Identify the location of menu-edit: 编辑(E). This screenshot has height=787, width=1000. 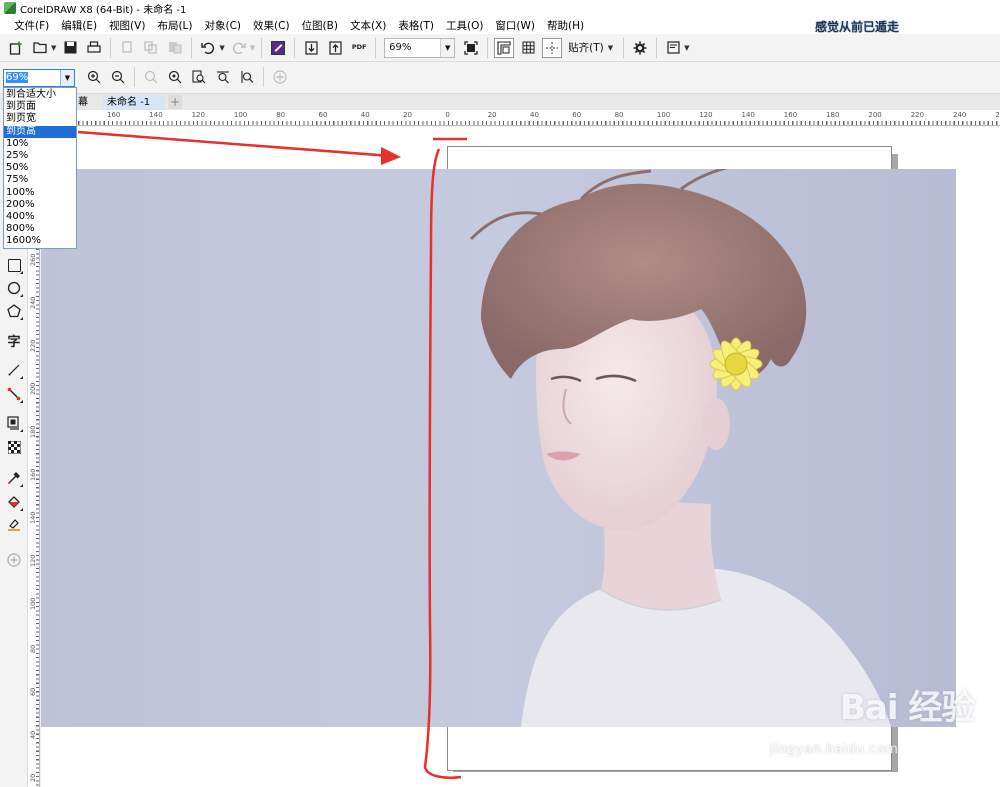
(79, 25).